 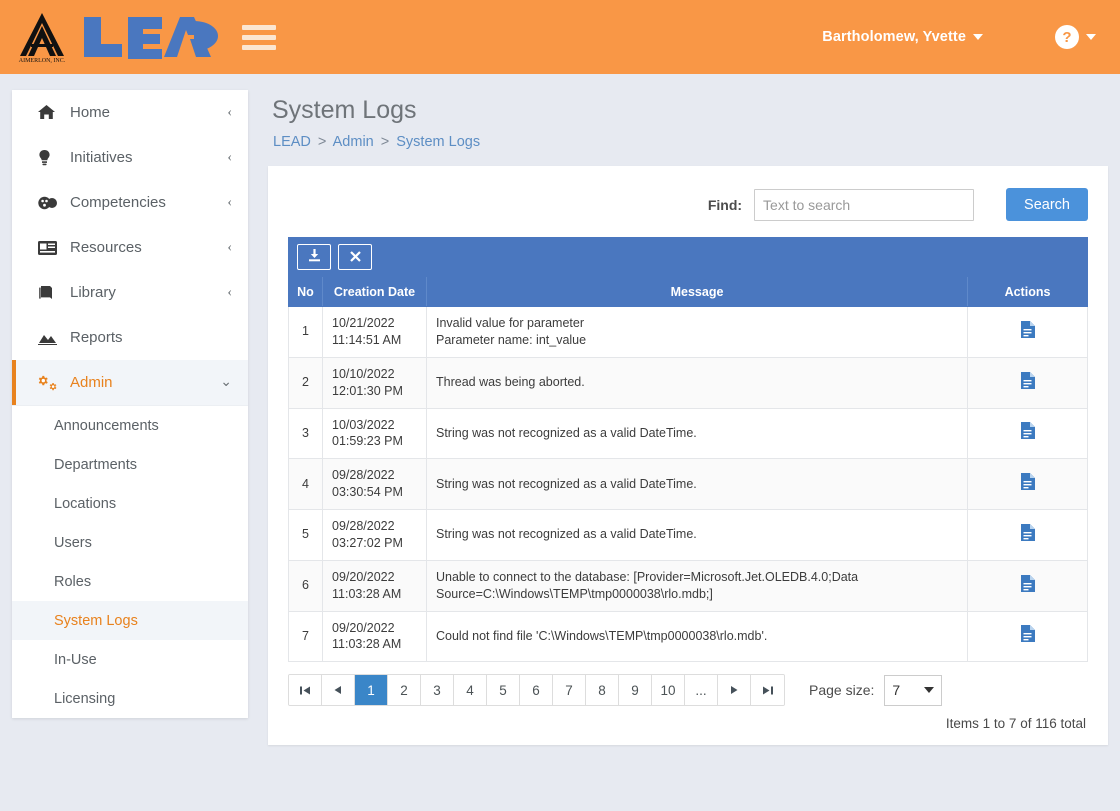 I want to click on sidebar-item-users: Users, so click(x=130, y=542).